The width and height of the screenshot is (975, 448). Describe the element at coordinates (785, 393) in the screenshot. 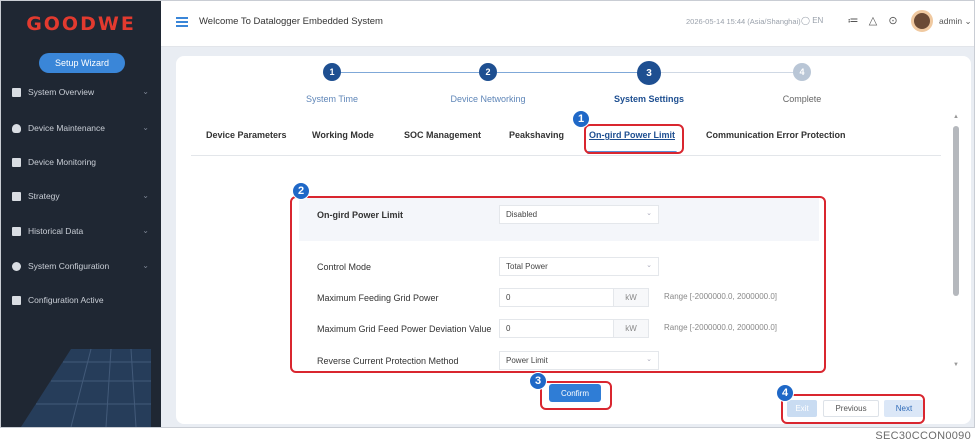

I see `callout-badge-4: 4` at that location.